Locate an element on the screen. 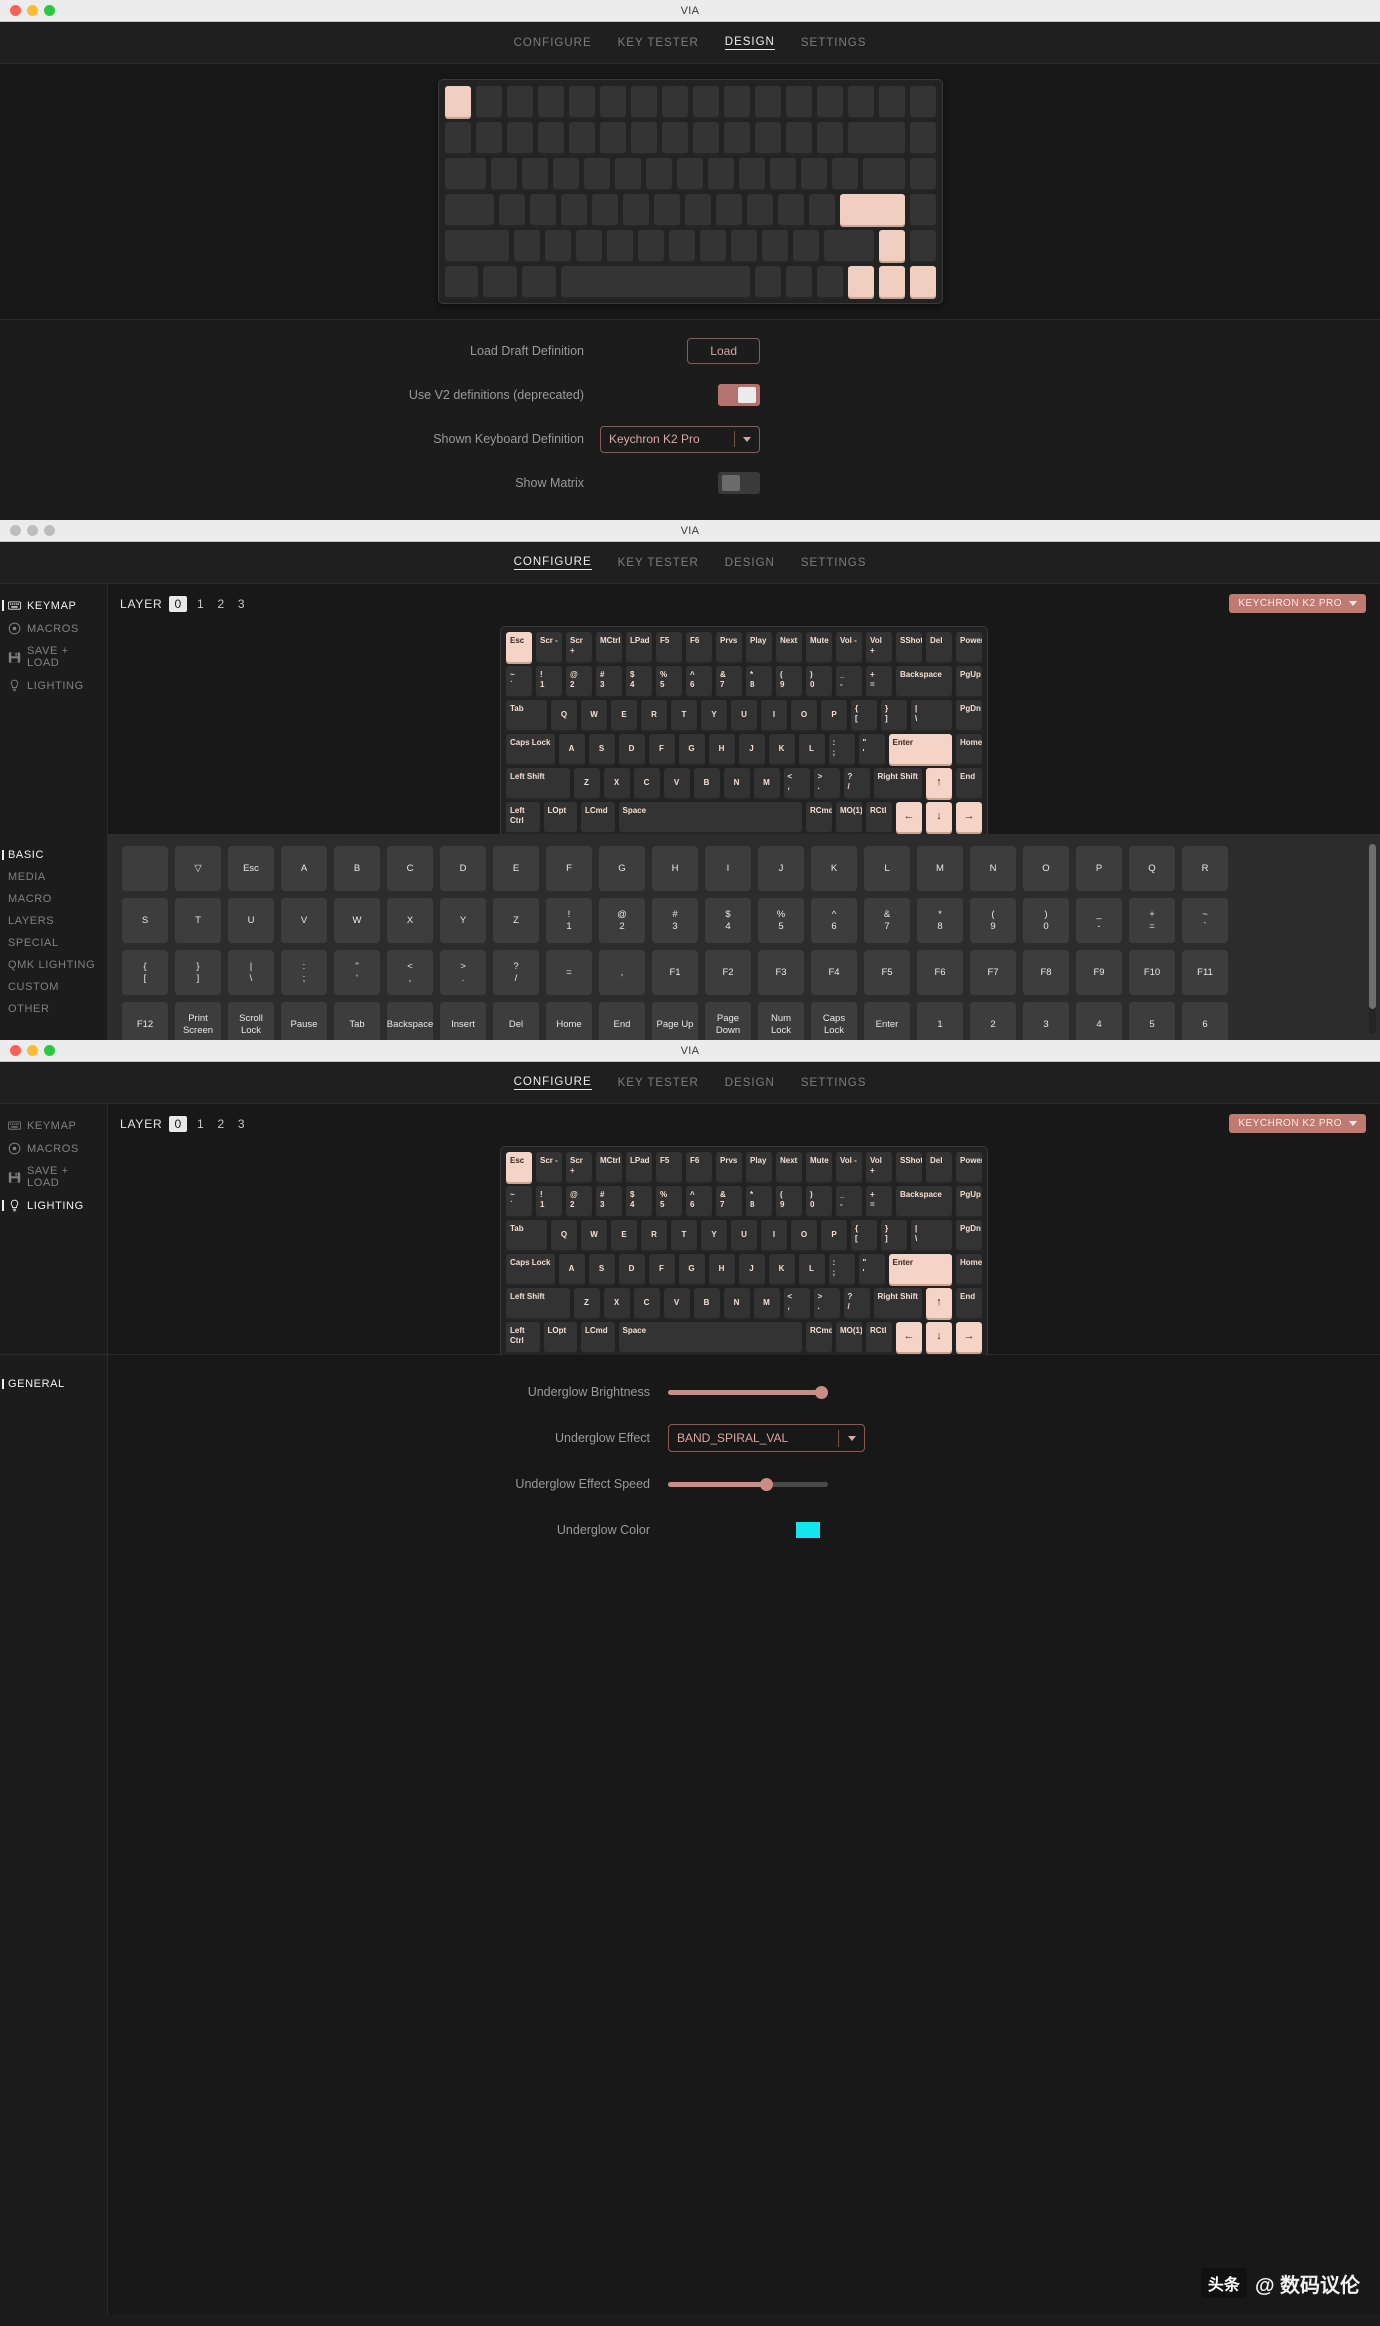  tab-settings: SETTINGS is located at coordinates (834, 43).